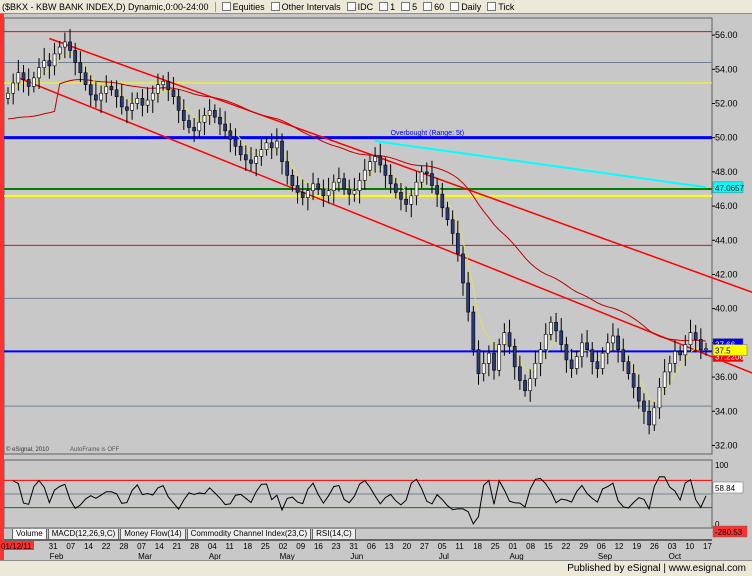  I want to click on tick-icon, so click(492, 6).